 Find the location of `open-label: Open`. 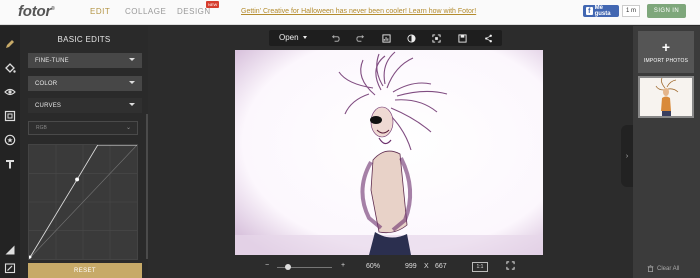

open-label: Open is located at coordinates (289, 37).